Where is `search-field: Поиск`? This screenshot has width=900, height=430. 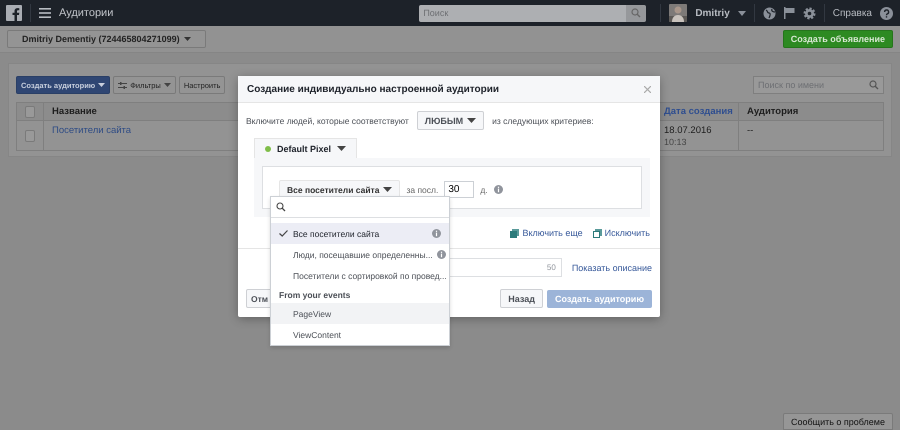 search-field: Поиск is located at coordinates (522, 13).